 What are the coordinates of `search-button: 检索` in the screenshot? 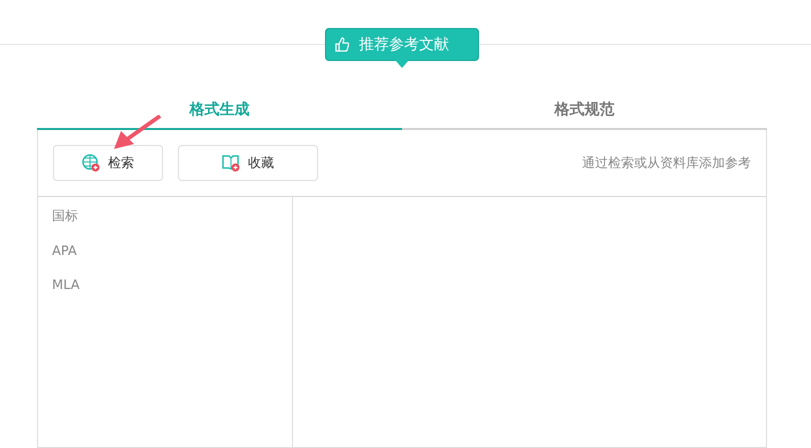 It's located at (108, 163).